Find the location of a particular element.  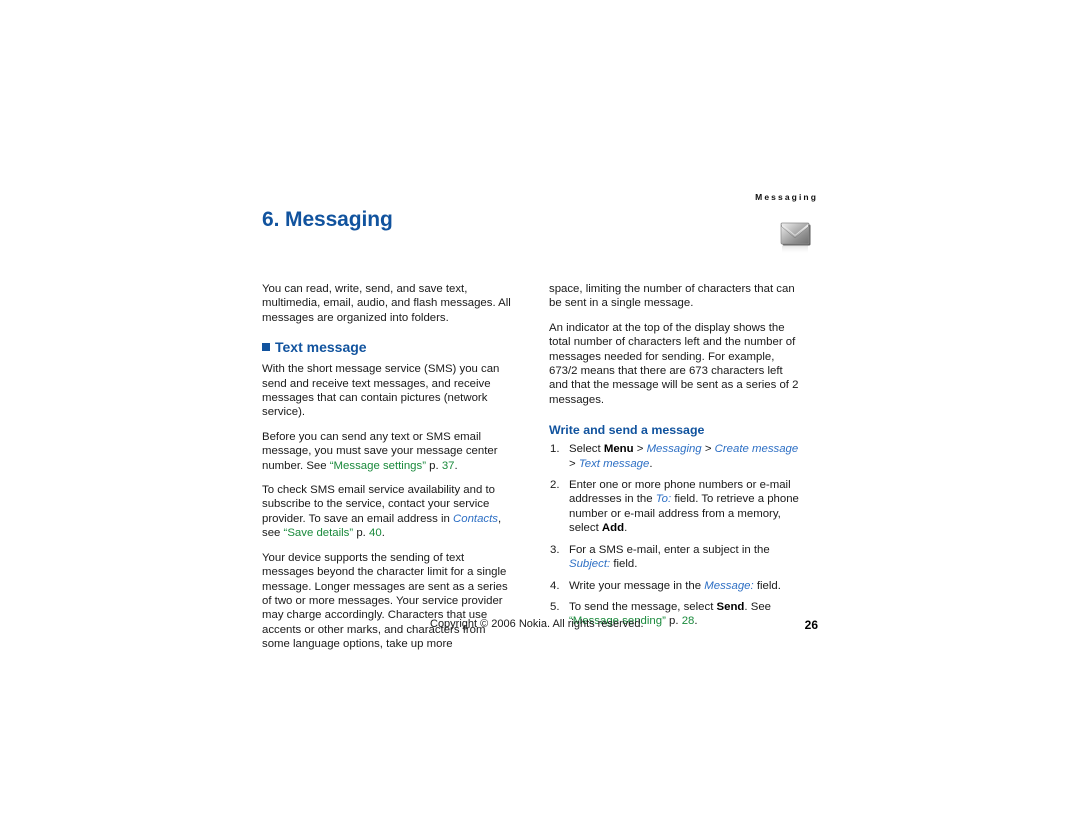

list-item-number: 1. is located at coordinates (555, 449).